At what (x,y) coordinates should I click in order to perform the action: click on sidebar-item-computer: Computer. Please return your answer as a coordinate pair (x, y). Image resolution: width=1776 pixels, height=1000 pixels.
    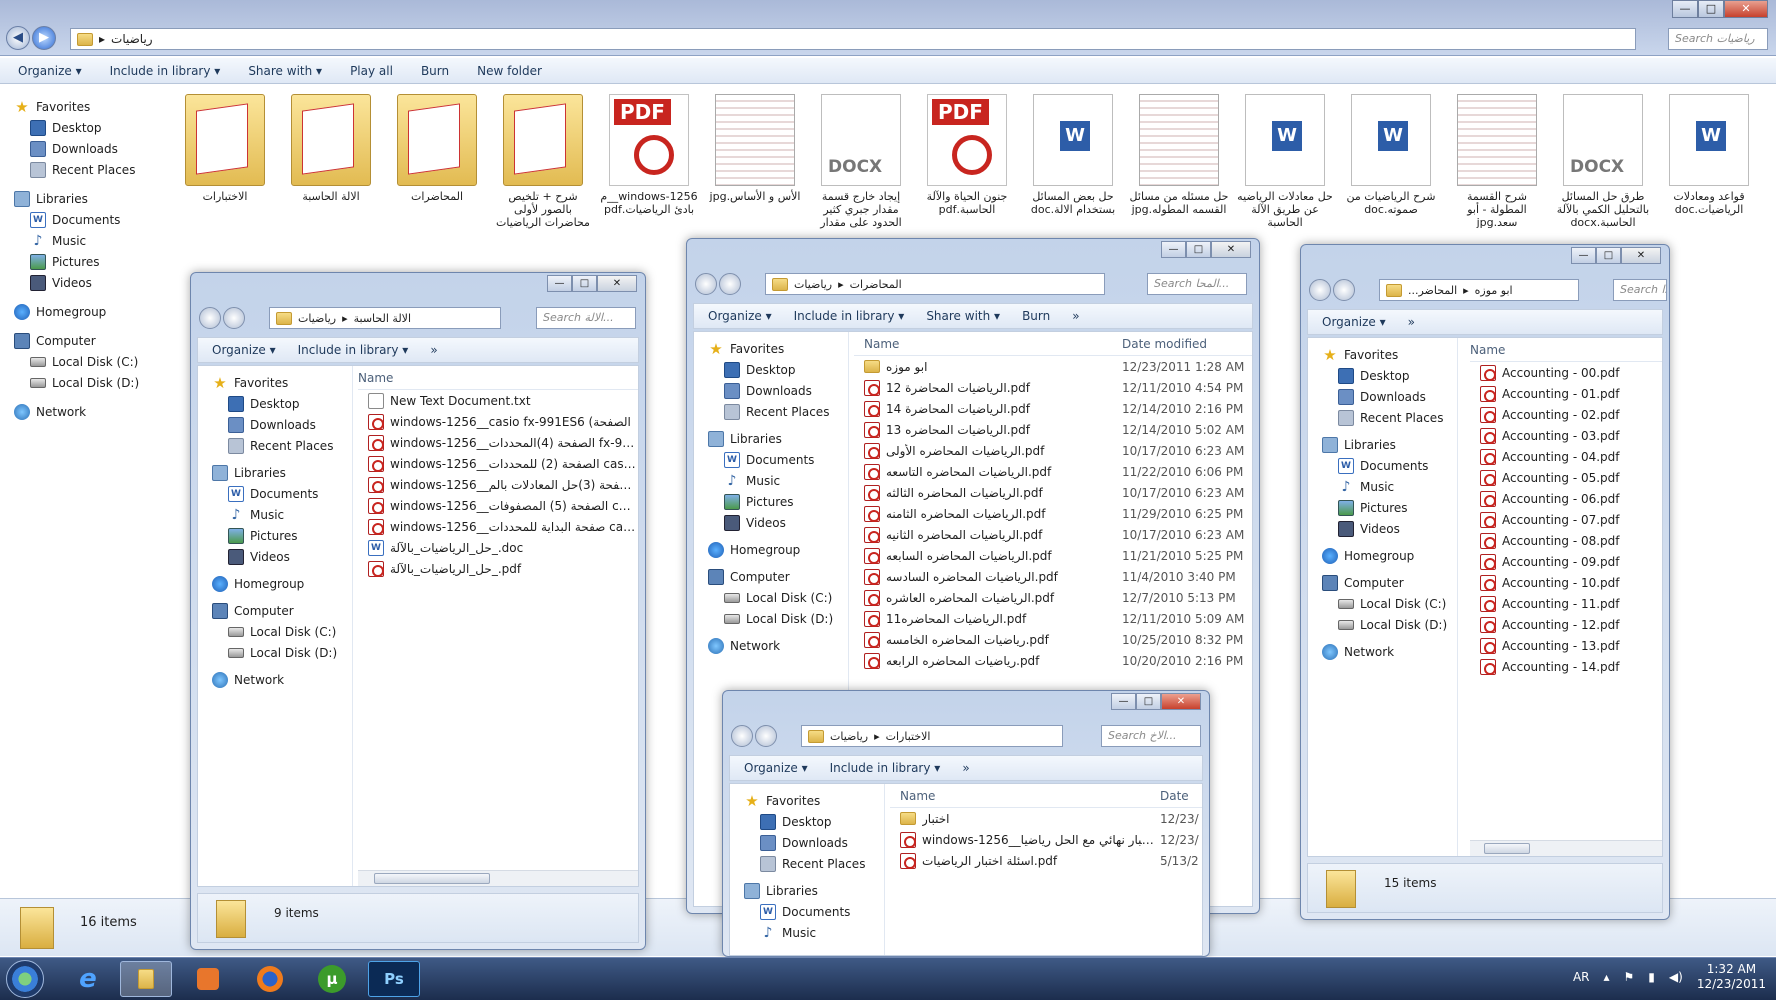
    Looking at the image, I should click on (275, 610).